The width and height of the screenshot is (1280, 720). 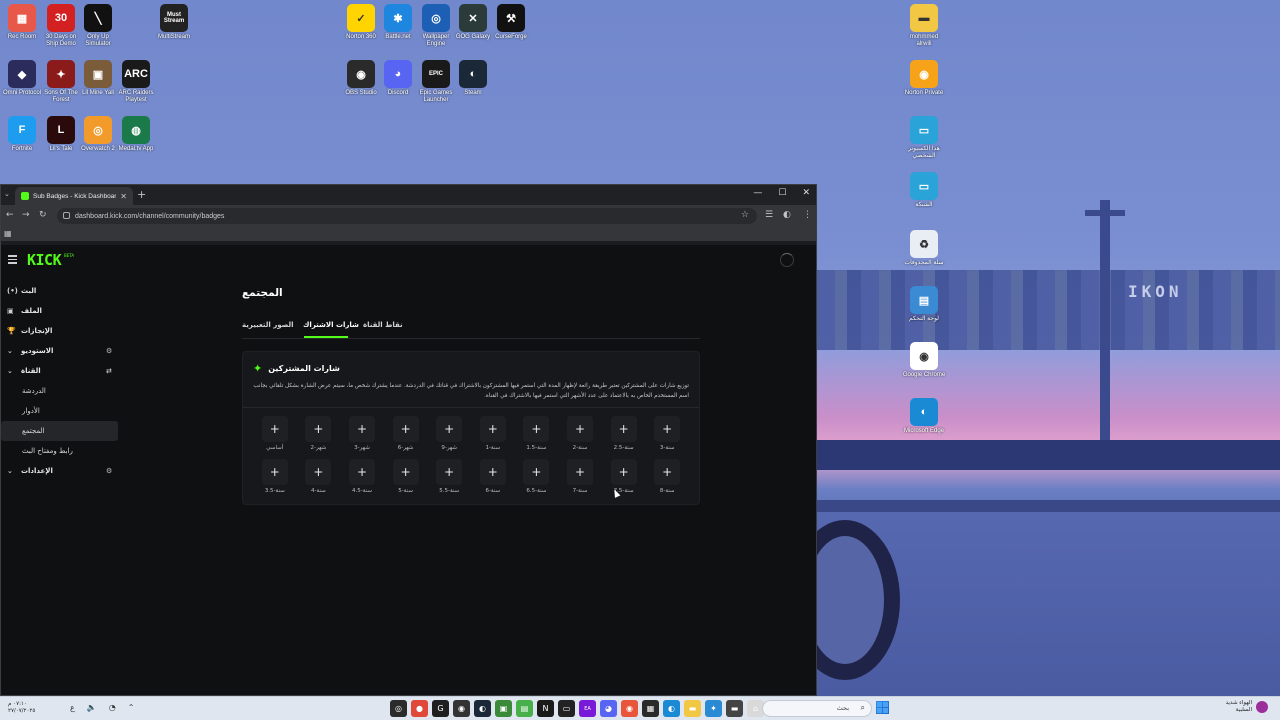 What do you see at coordinates (131, 707) in the screenshot?
I see `tray-expand-icon: ⌃` at bounding box center [131, 707].